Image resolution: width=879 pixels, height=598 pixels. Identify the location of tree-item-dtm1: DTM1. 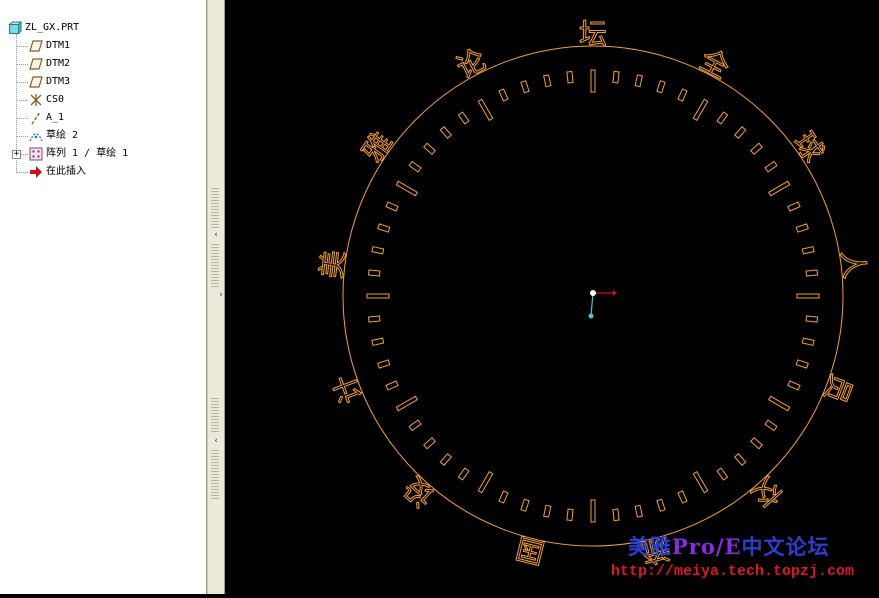
(49, 46).